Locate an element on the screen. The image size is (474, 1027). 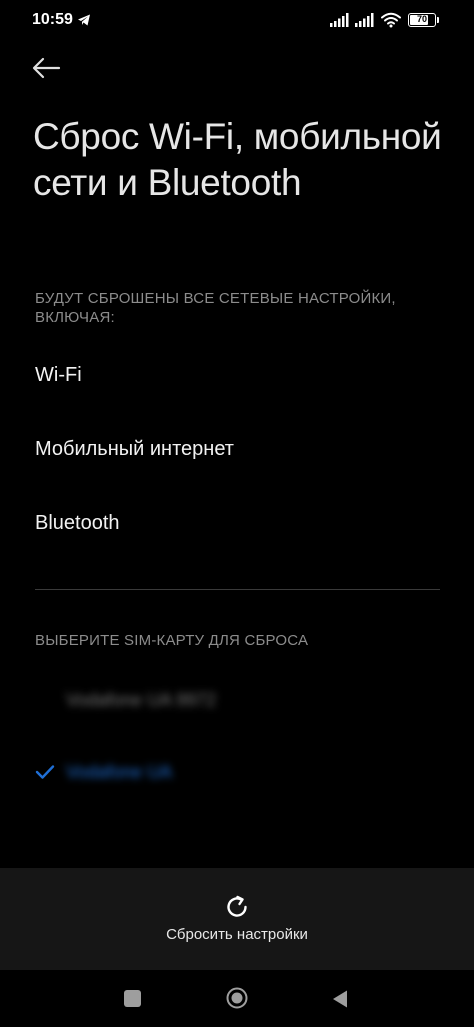
recents-icon is located at coordinates (132, 998).